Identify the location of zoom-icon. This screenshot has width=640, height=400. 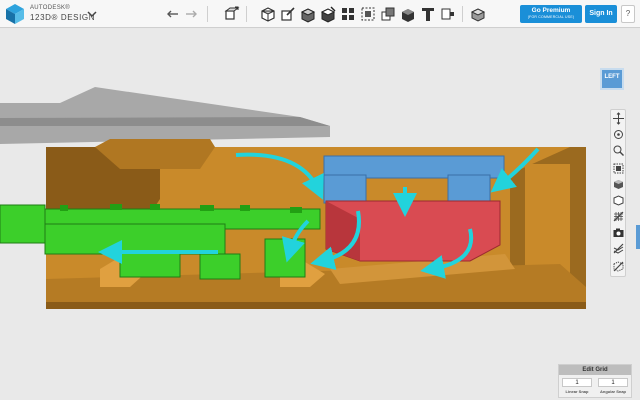
(618, 150).